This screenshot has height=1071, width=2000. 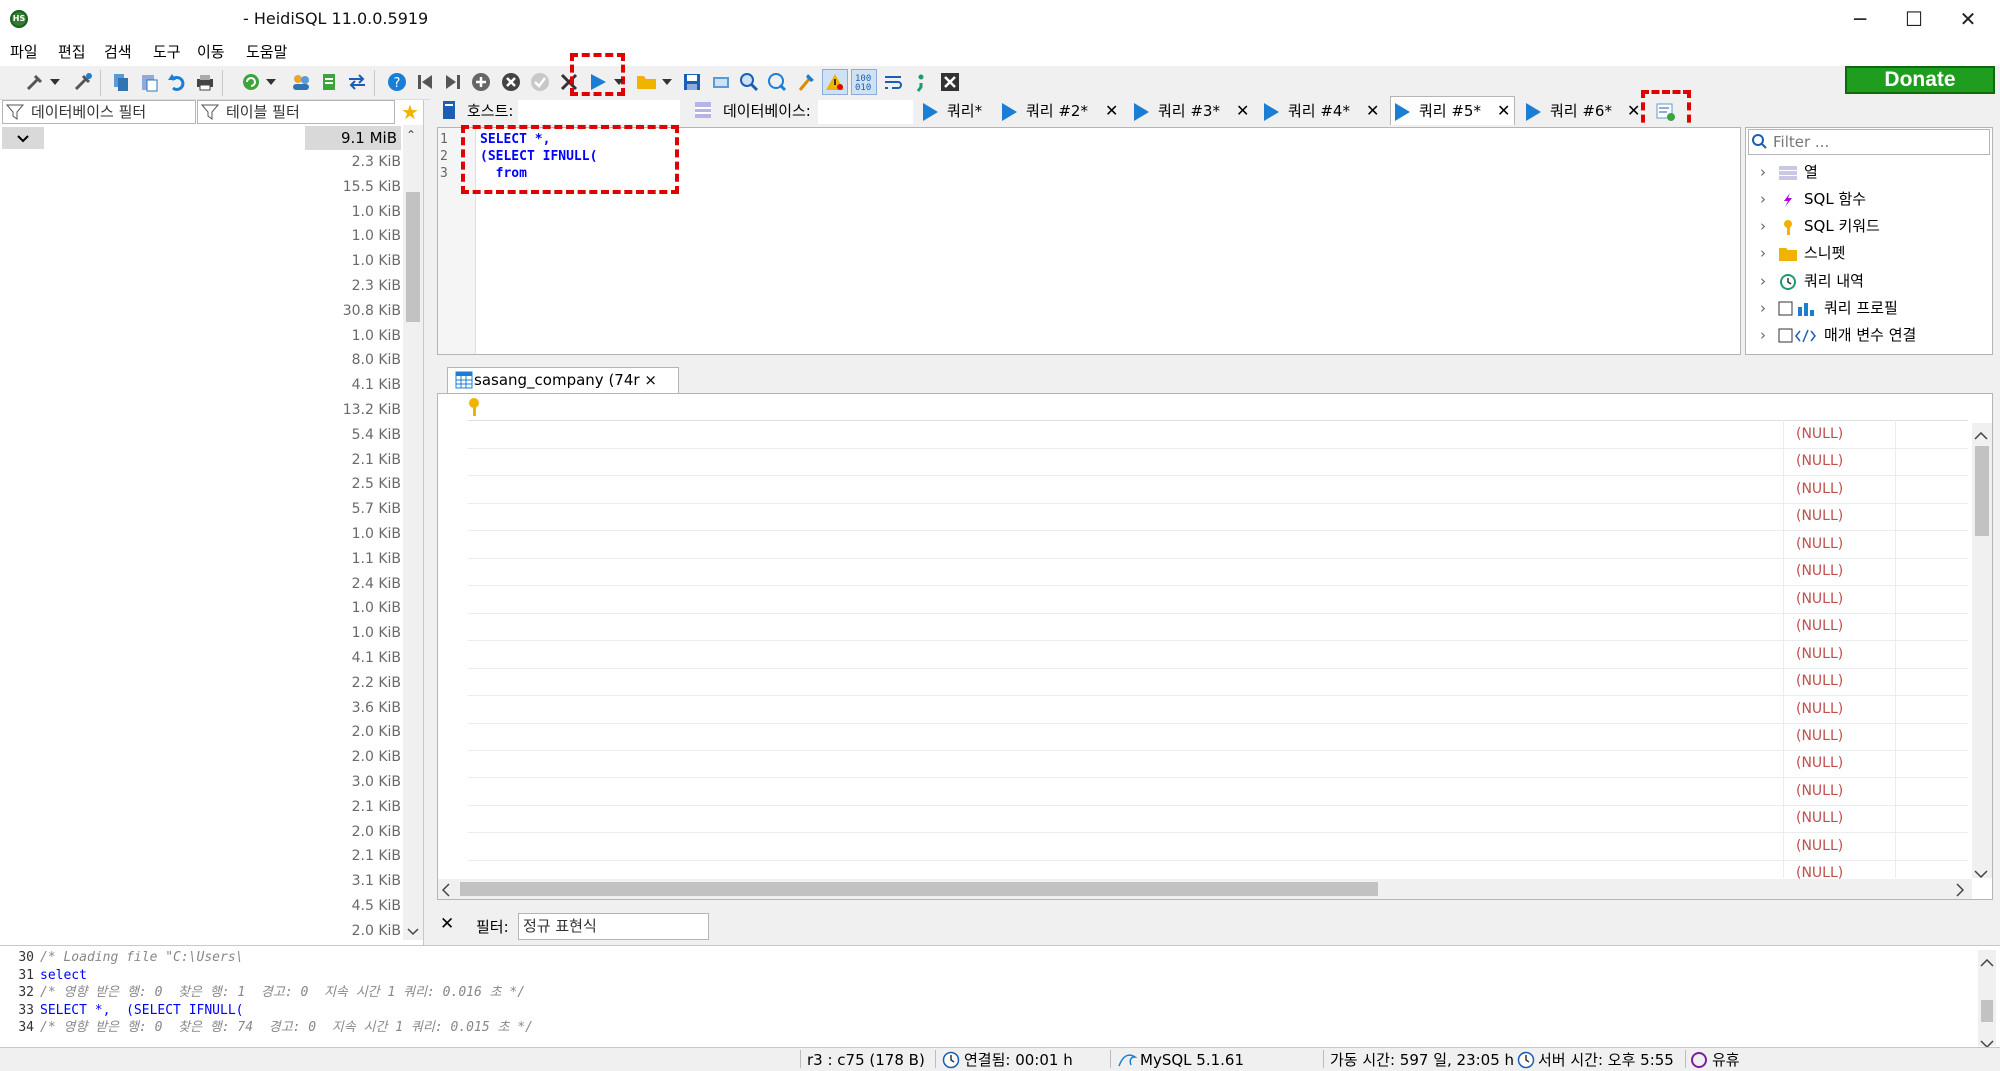 What do you see at coordinates (1920, 80) in the screenshot?
I see `donate-button: Donate` at bounding box center [1920, 80].